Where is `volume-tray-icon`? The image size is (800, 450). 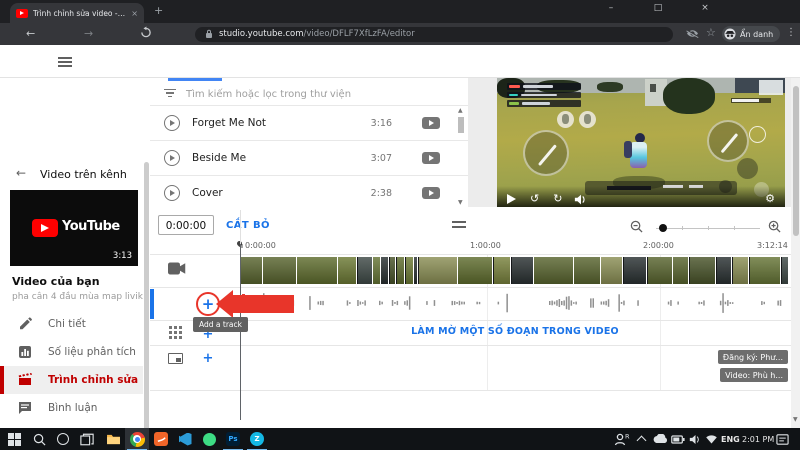
volume-tray-icon is located at coordinates (695, 439).